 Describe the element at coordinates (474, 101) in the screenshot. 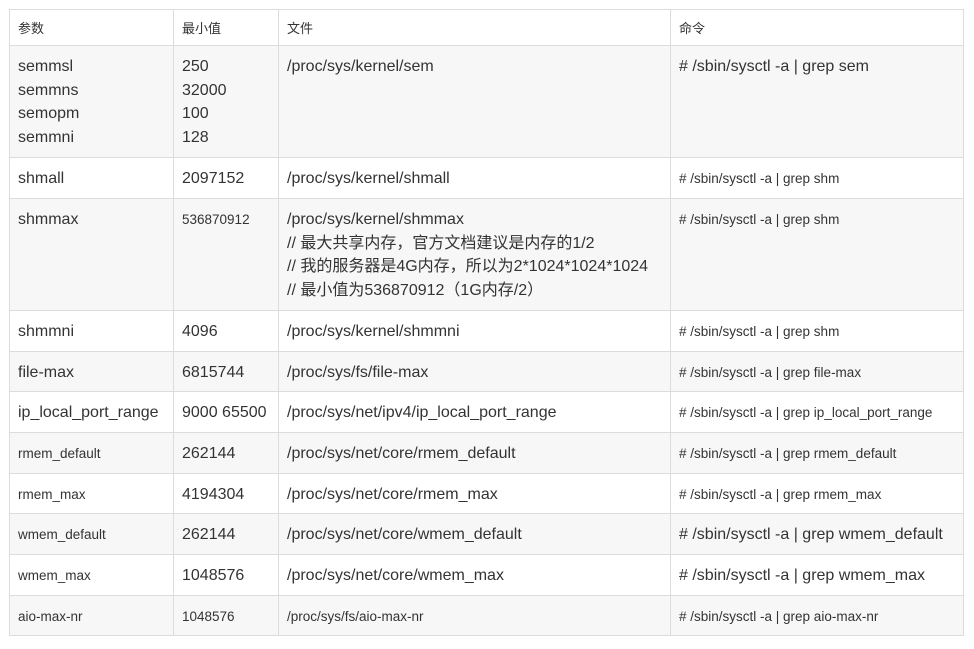

I see `file-path-cell: /proc/sys/kernel/sem` at that location.